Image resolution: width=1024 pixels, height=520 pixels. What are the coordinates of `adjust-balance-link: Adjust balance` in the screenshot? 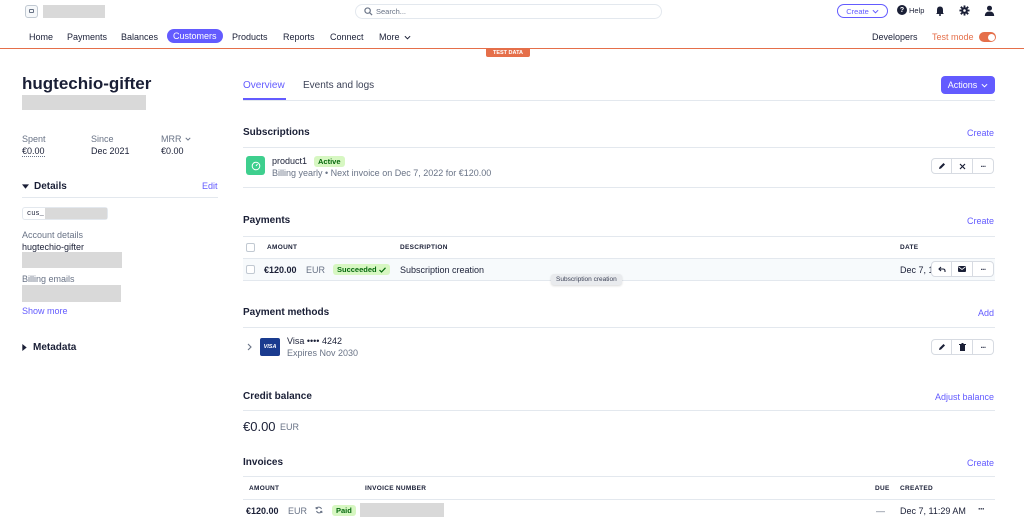 It's located at (964, 397).